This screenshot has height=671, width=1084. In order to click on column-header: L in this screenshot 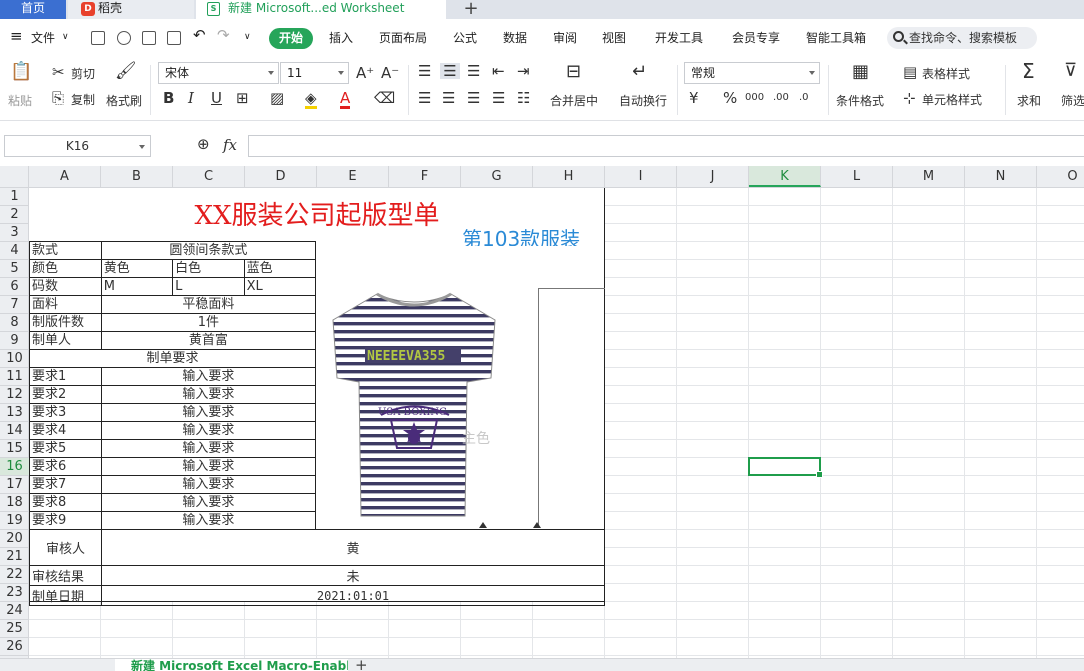, I will do `click(857, 176)`.